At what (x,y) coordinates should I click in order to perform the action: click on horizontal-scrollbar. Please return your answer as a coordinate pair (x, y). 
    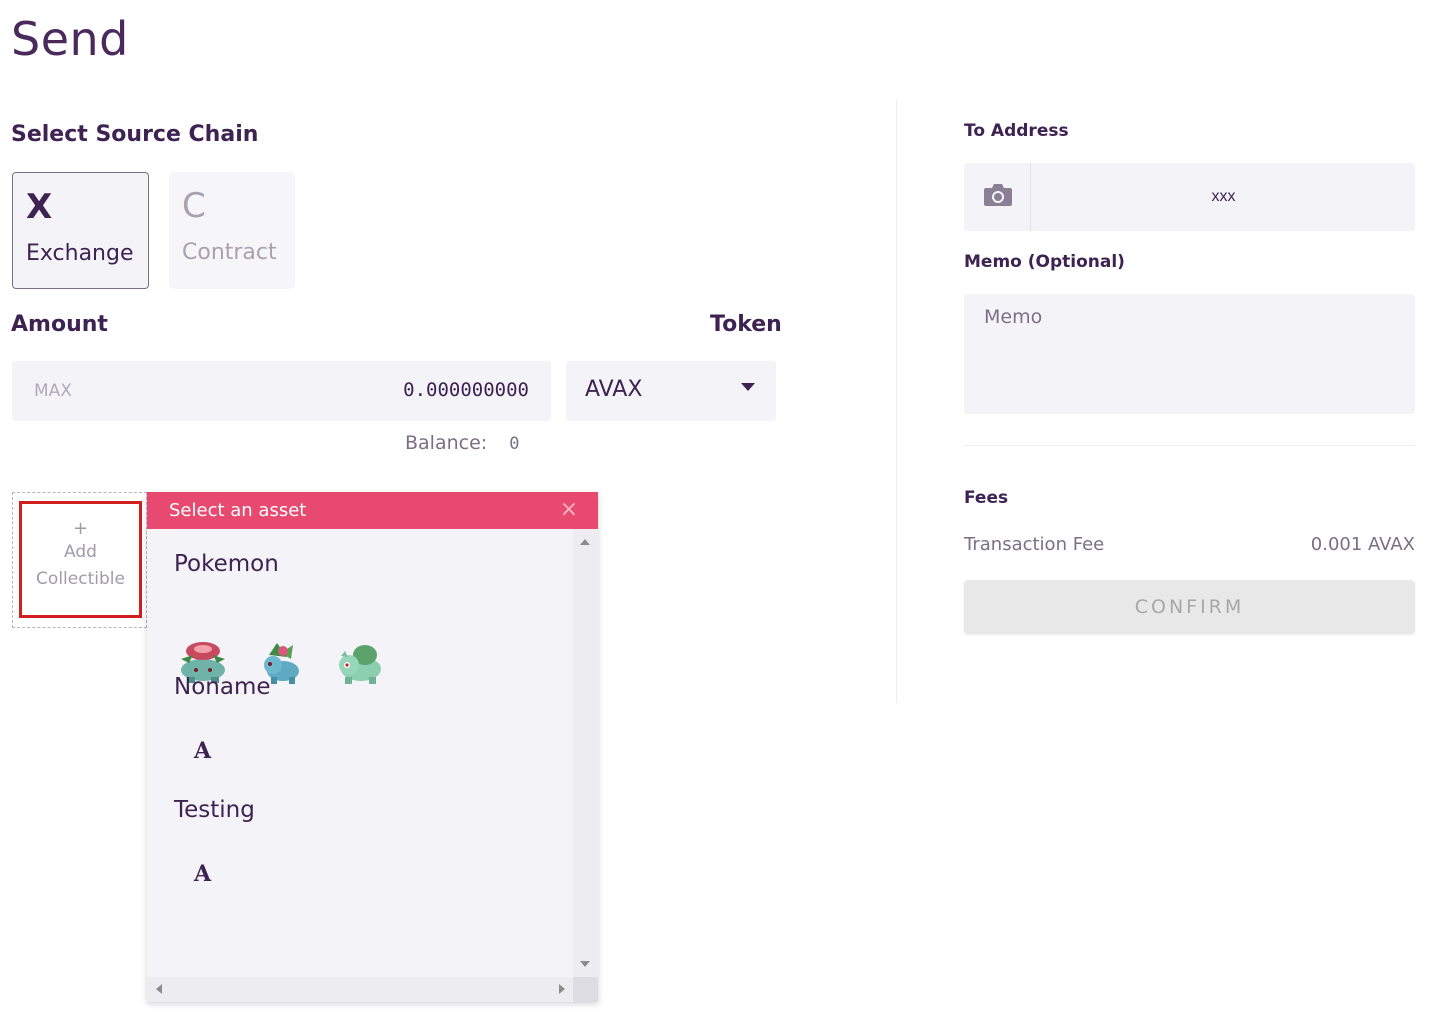
    Looking at the image, I should click on (360, 989).